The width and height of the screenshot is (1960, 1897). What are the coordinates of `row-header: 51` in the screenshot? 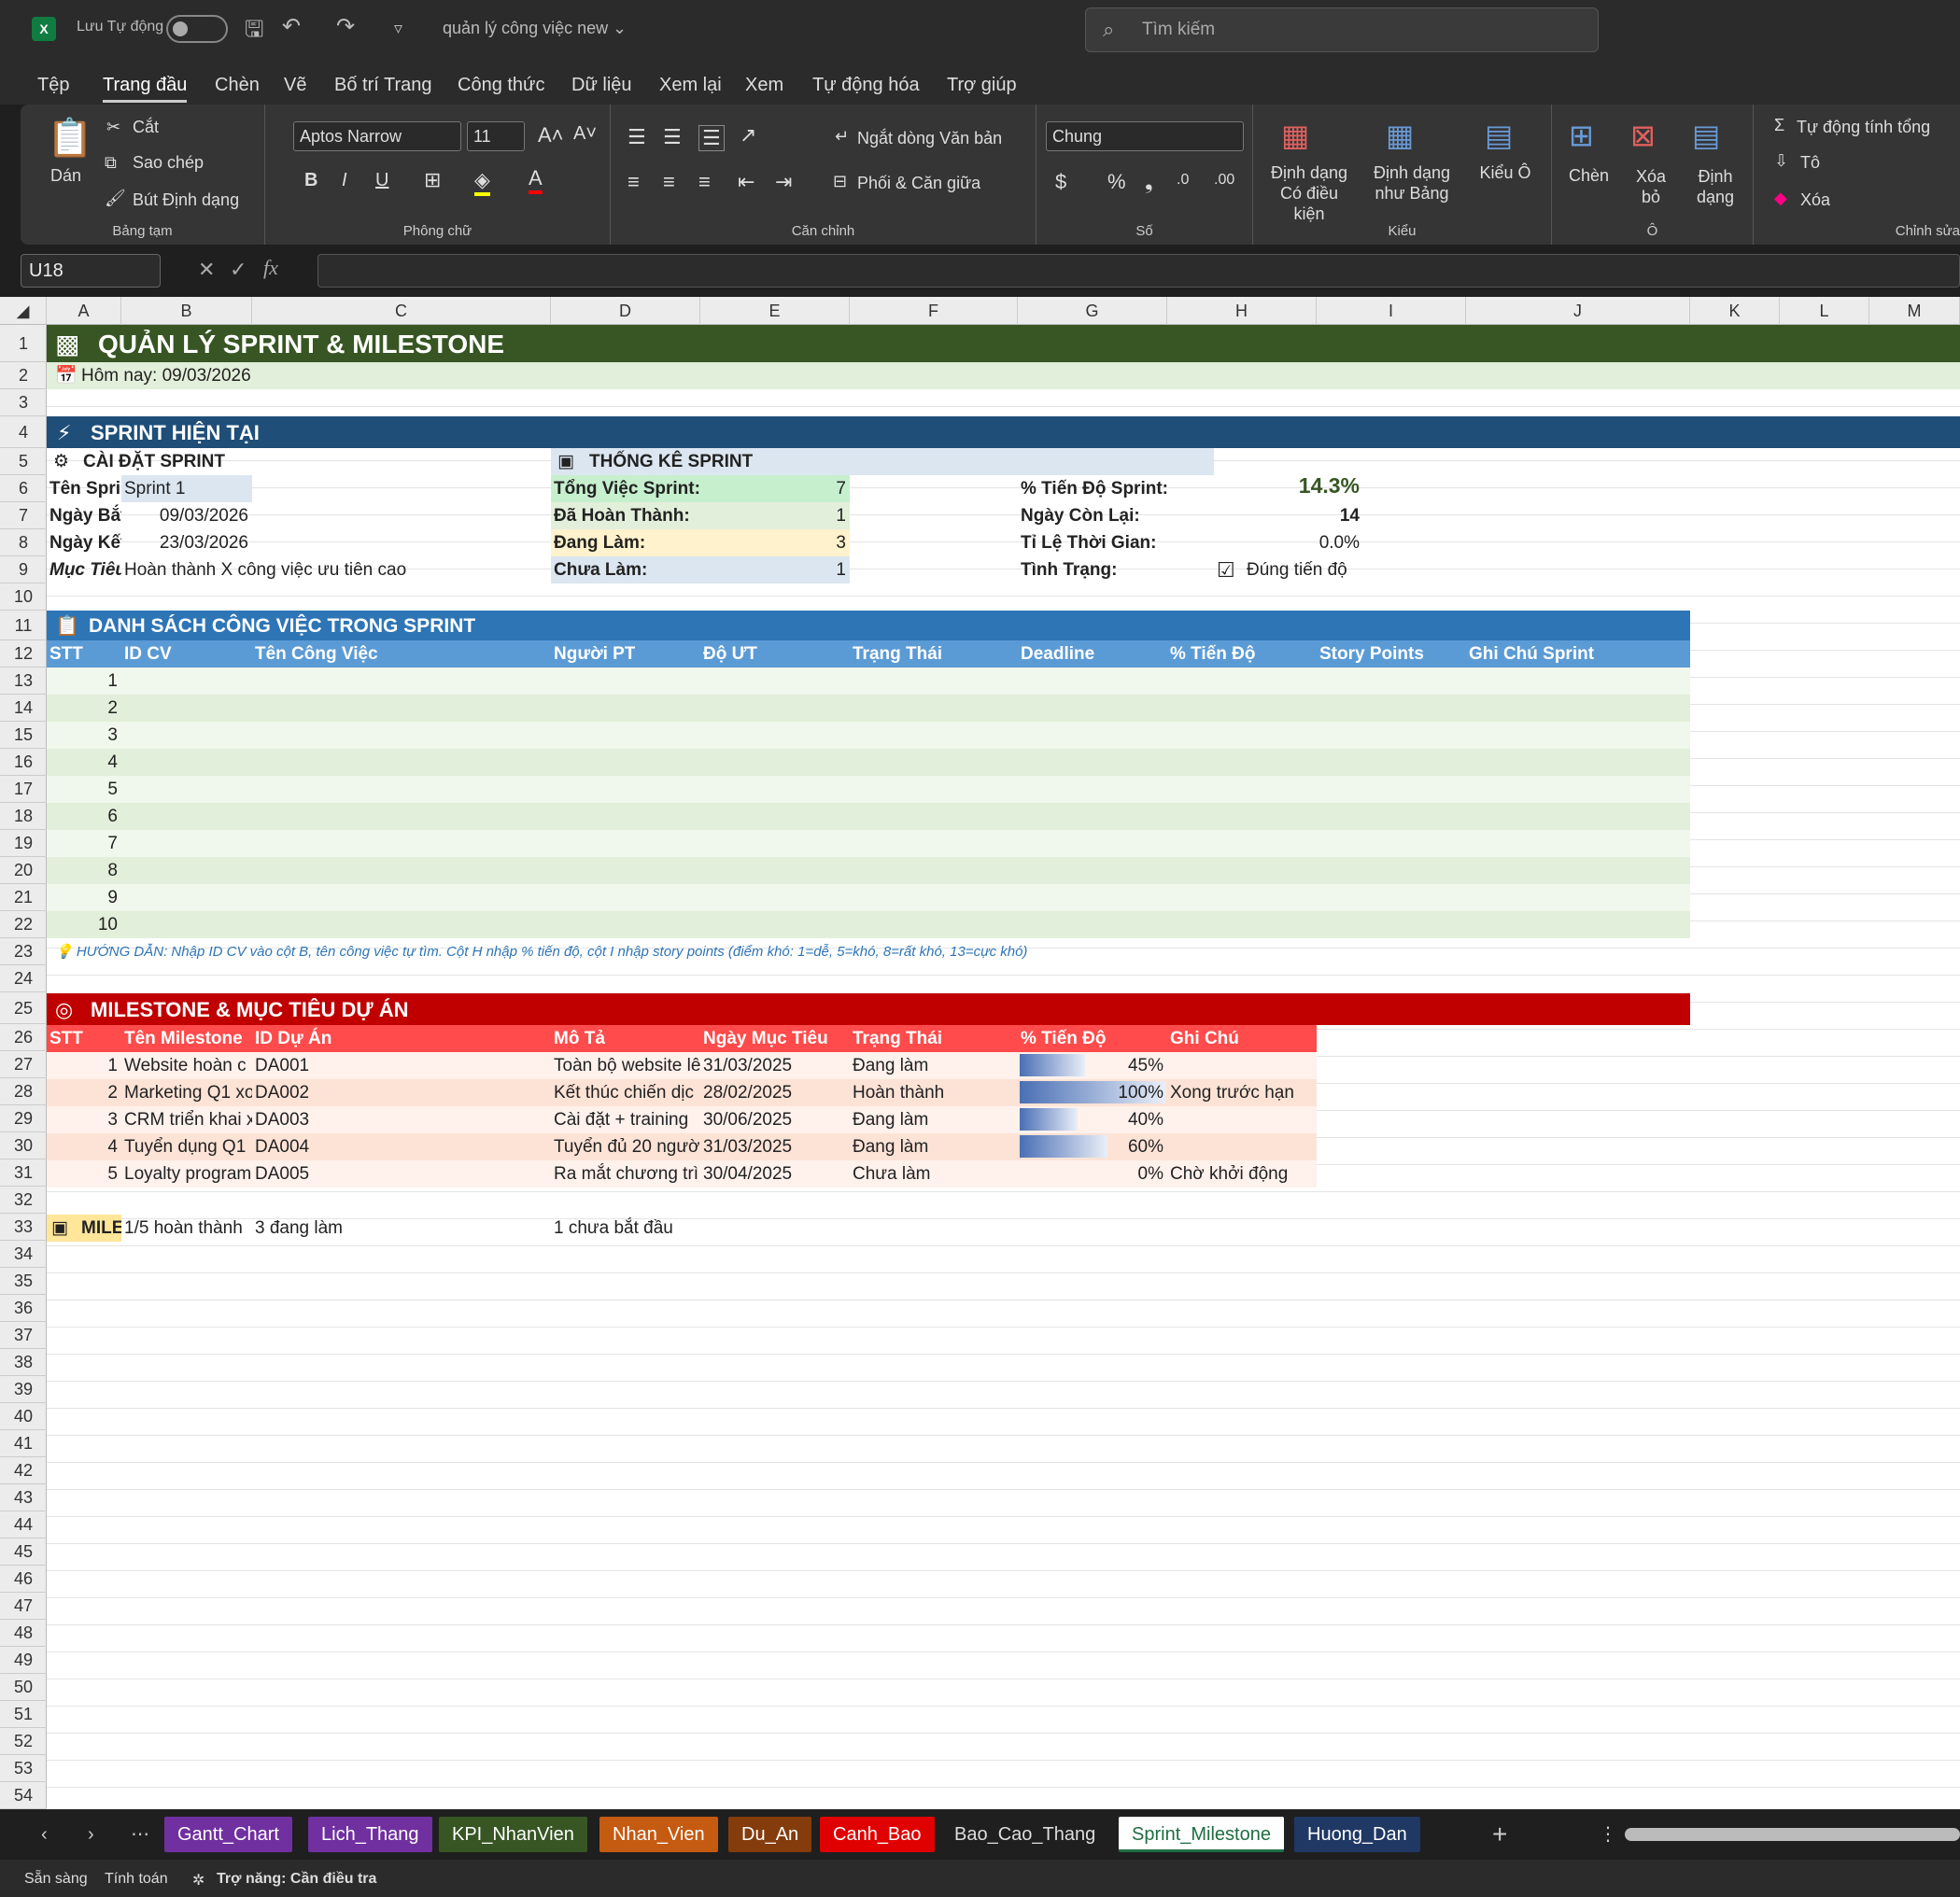 It's located at (23, 1715).